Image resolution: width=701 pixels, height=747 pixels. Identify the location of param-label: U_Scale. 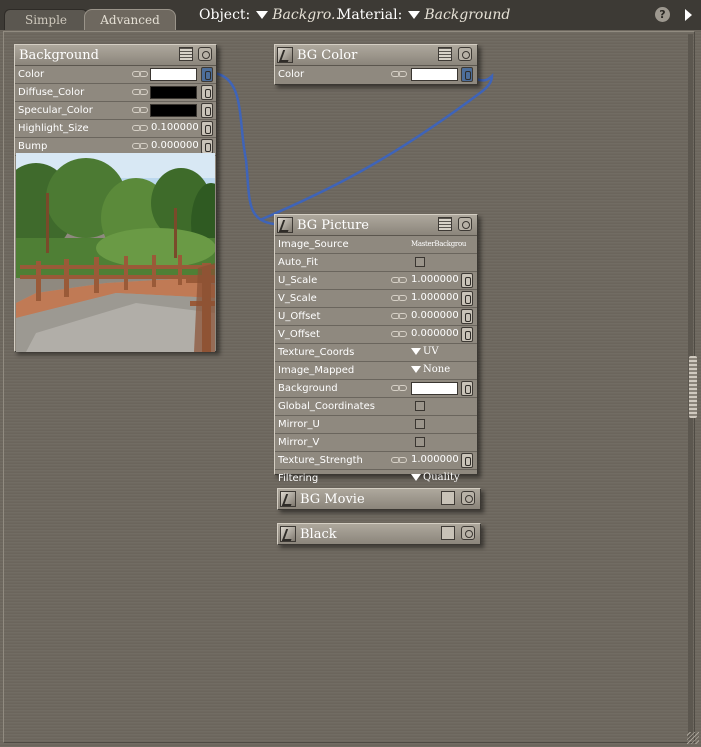
(298, 280).